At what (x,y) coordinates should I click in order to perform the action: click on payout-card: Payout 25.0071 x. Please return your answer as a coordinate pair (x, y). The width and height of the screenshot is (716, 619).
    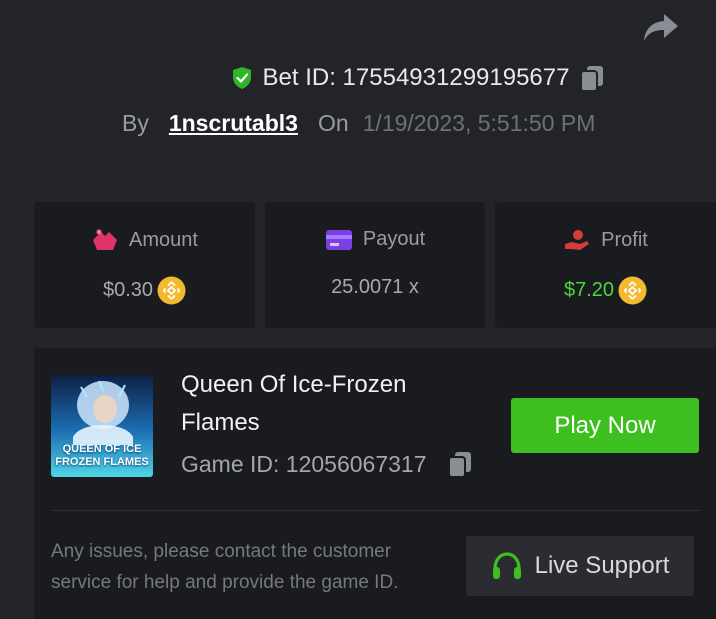
    Looking at the image, I should click on (375, 265).